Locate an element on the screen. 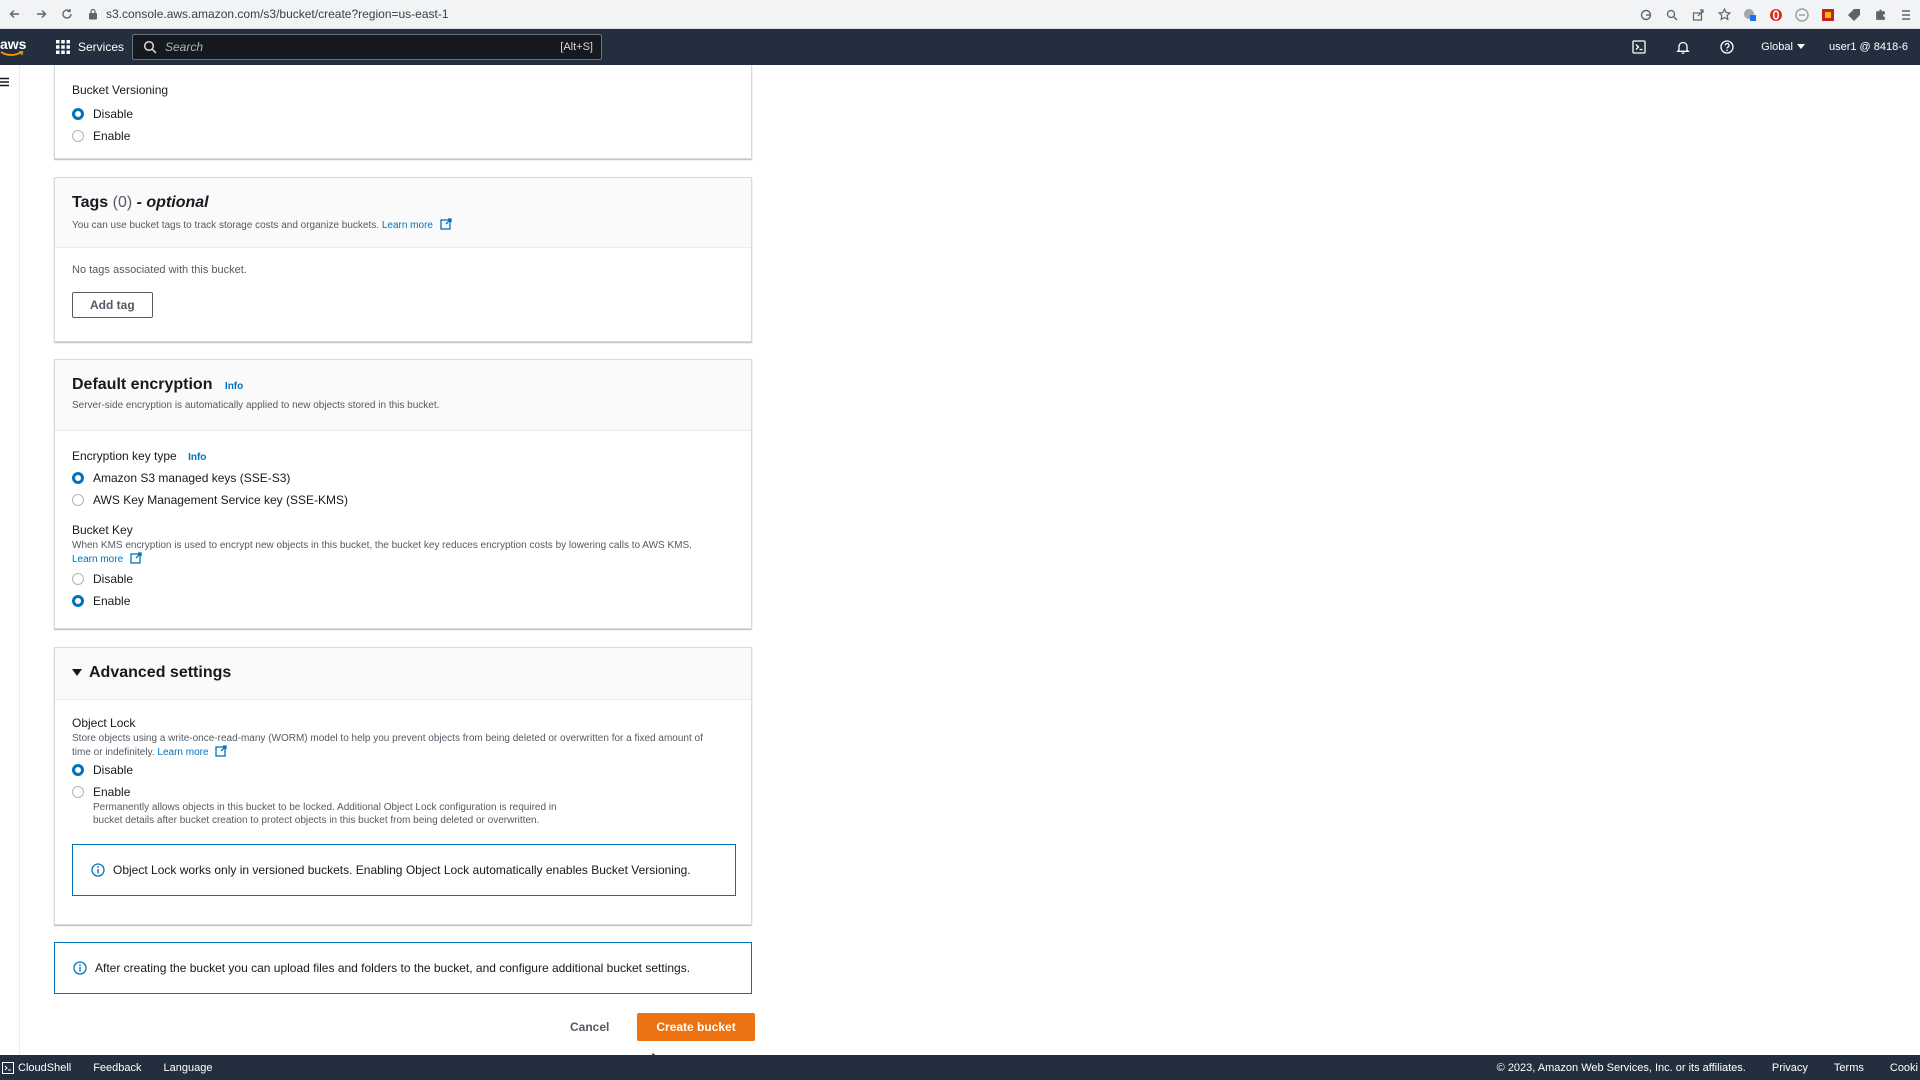 This screenshot has width=1920, height=1080. side-nav-collapsed is located at coordinates (10, 560).